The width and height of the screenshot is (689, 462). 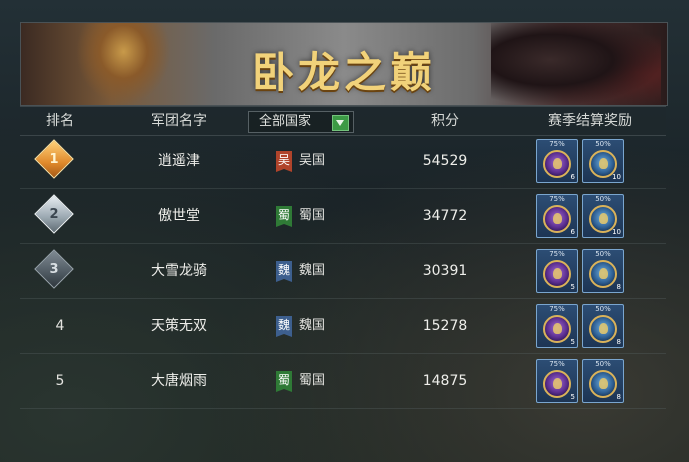 I want to click on table-header: 排名 军团名字 全部国家 积分 赛季结算奖励, so click(x=343, y=121).